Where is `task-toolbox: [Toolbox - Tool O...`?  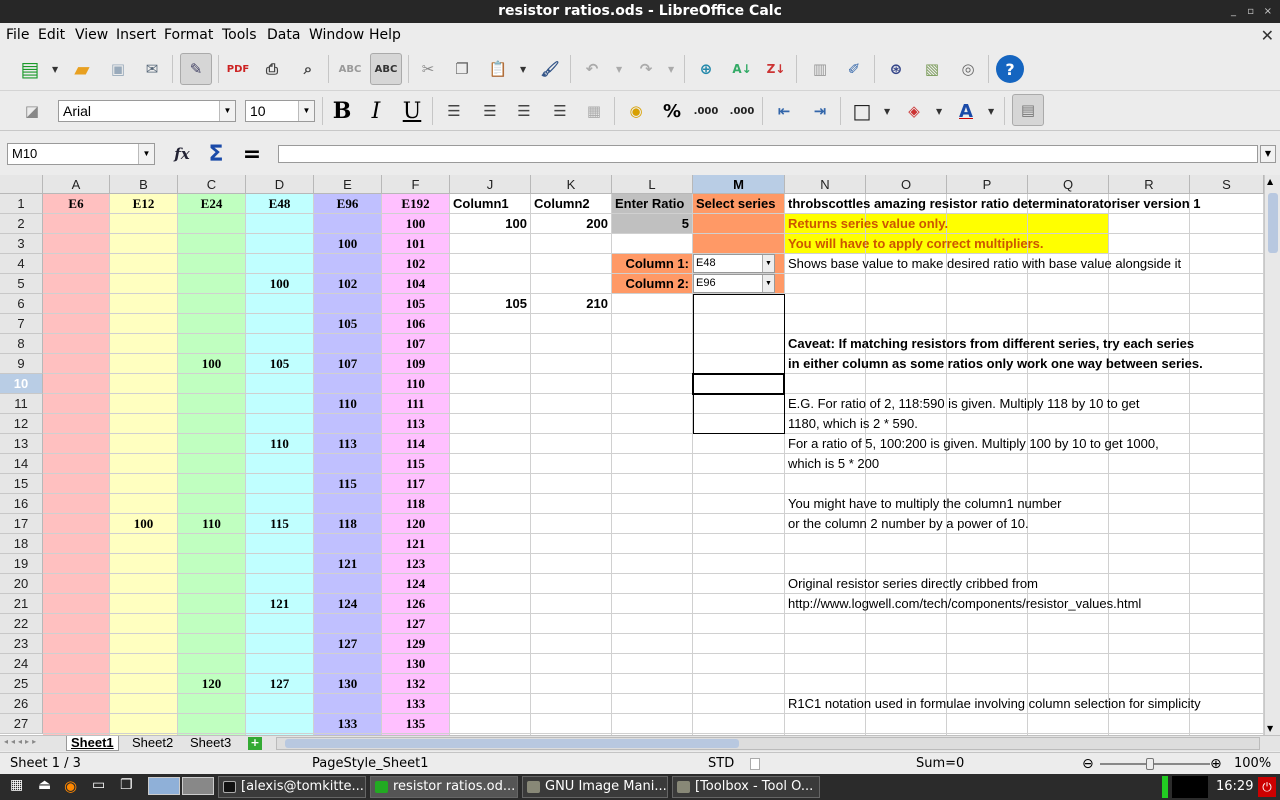
task-toolbox: [Toolbox - Tool O... is located at coordinates (746, 787).